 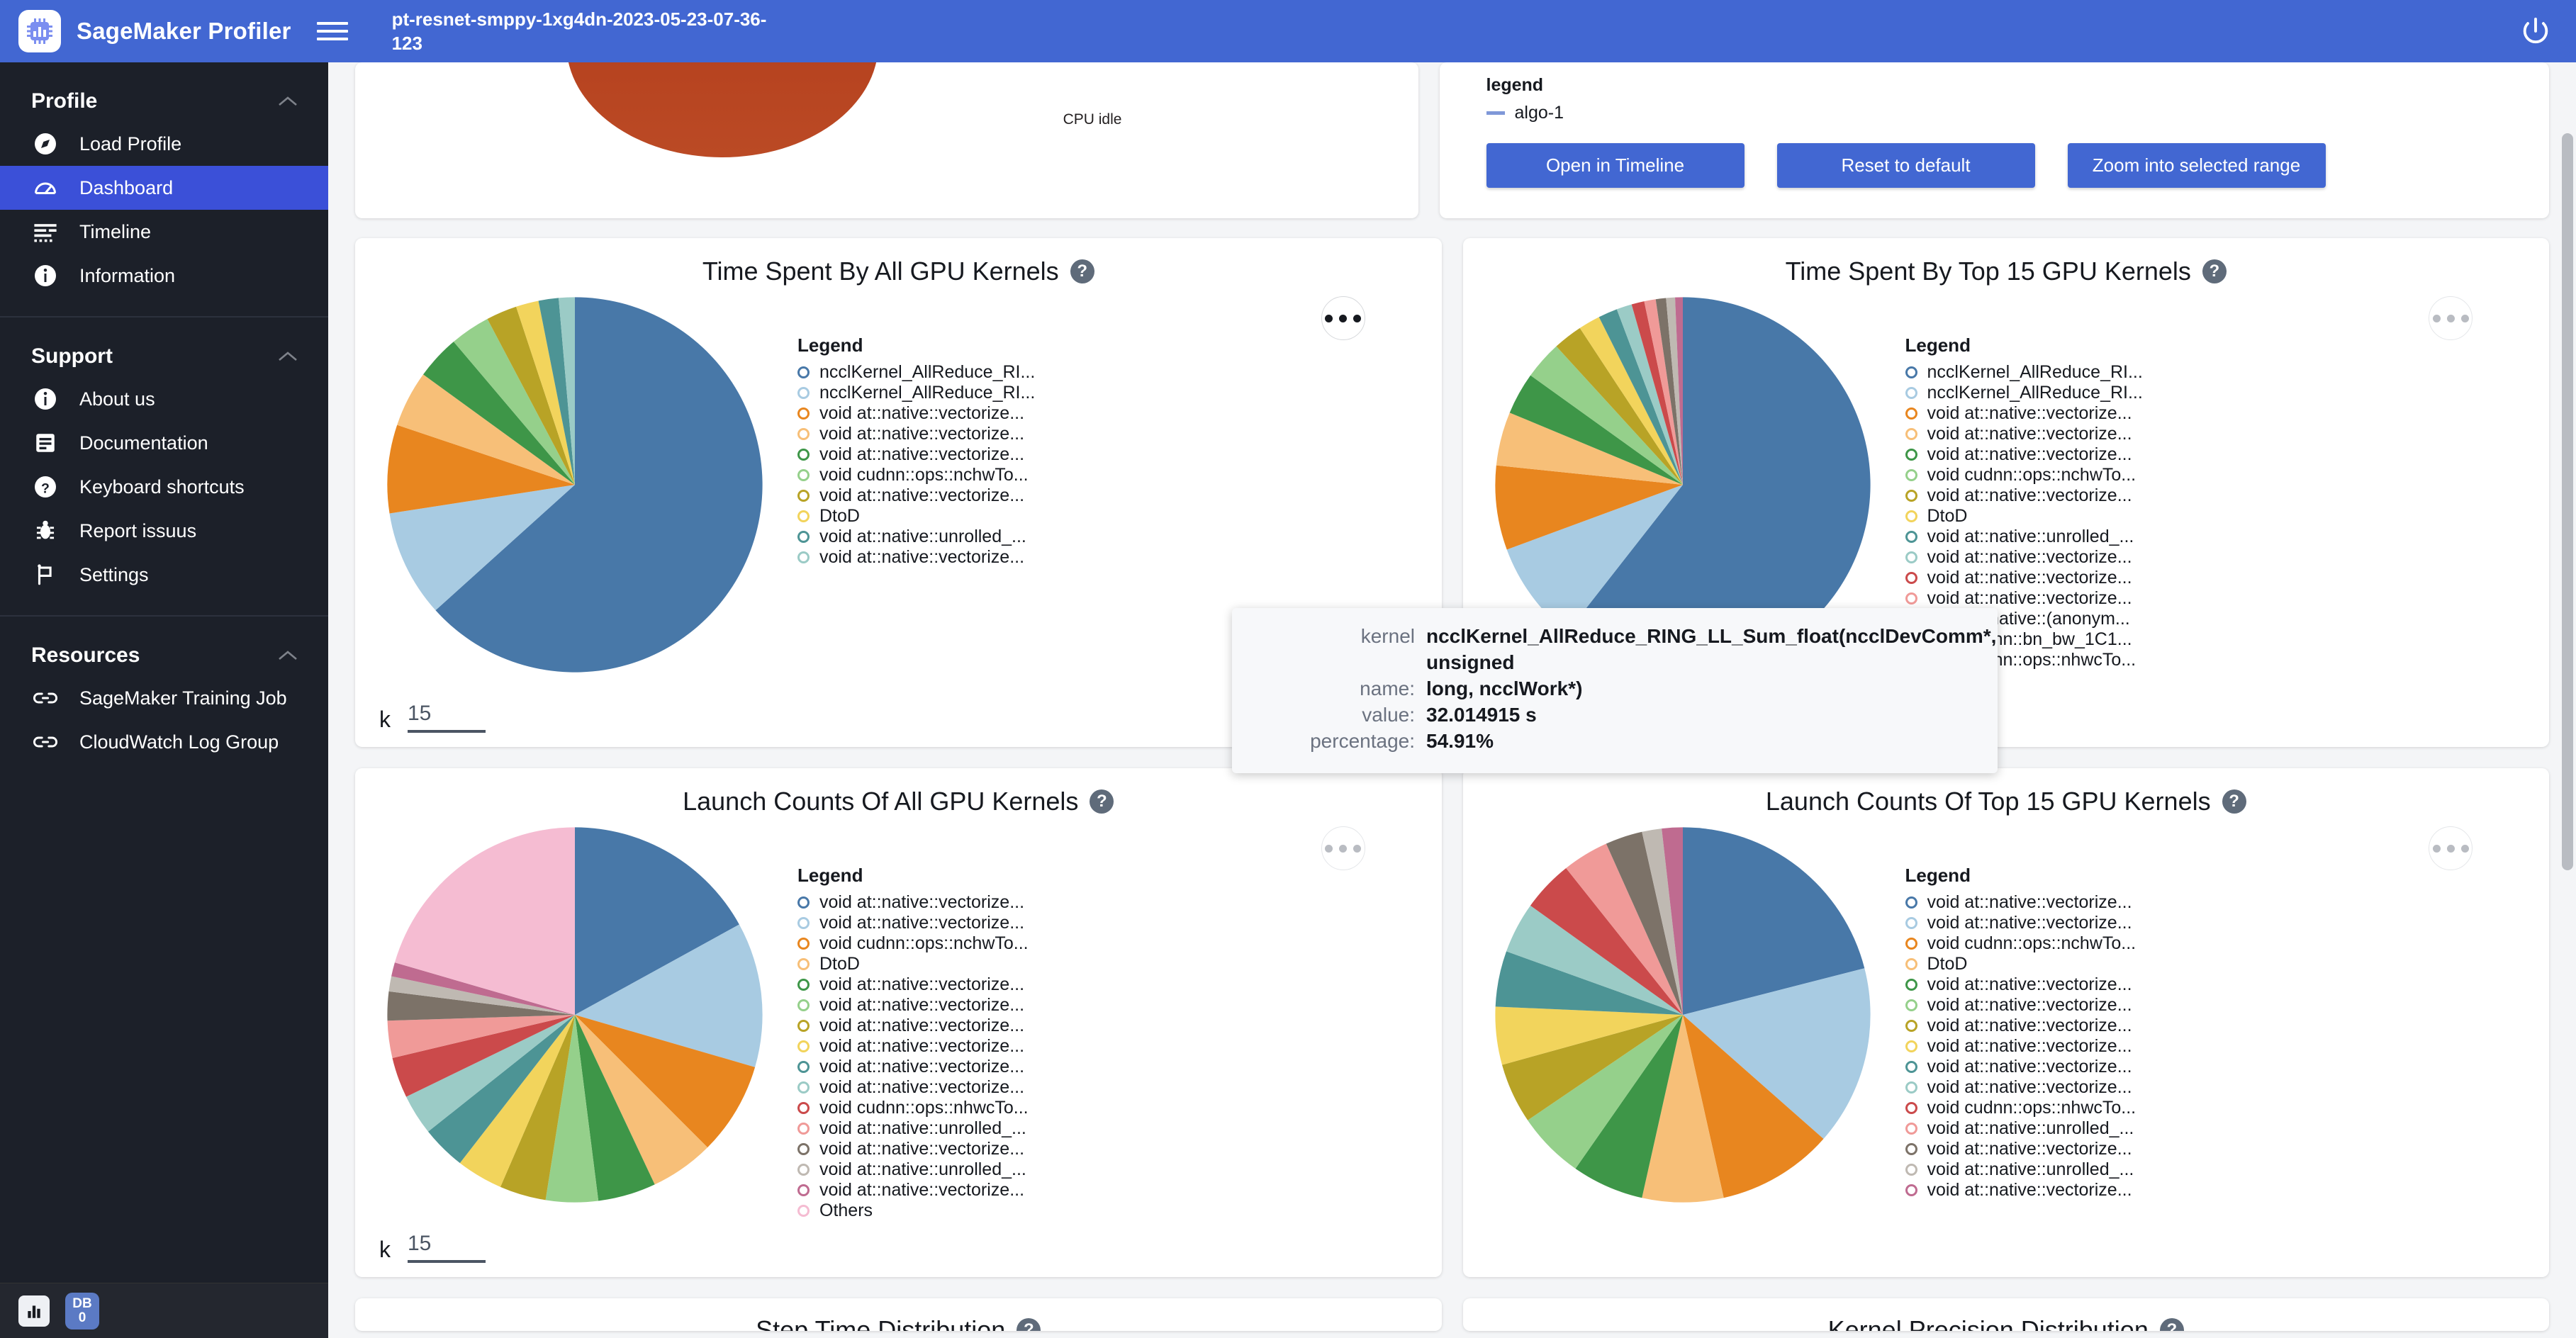 I want to click on pie-chart-time-all, so click(x=575, y=486).